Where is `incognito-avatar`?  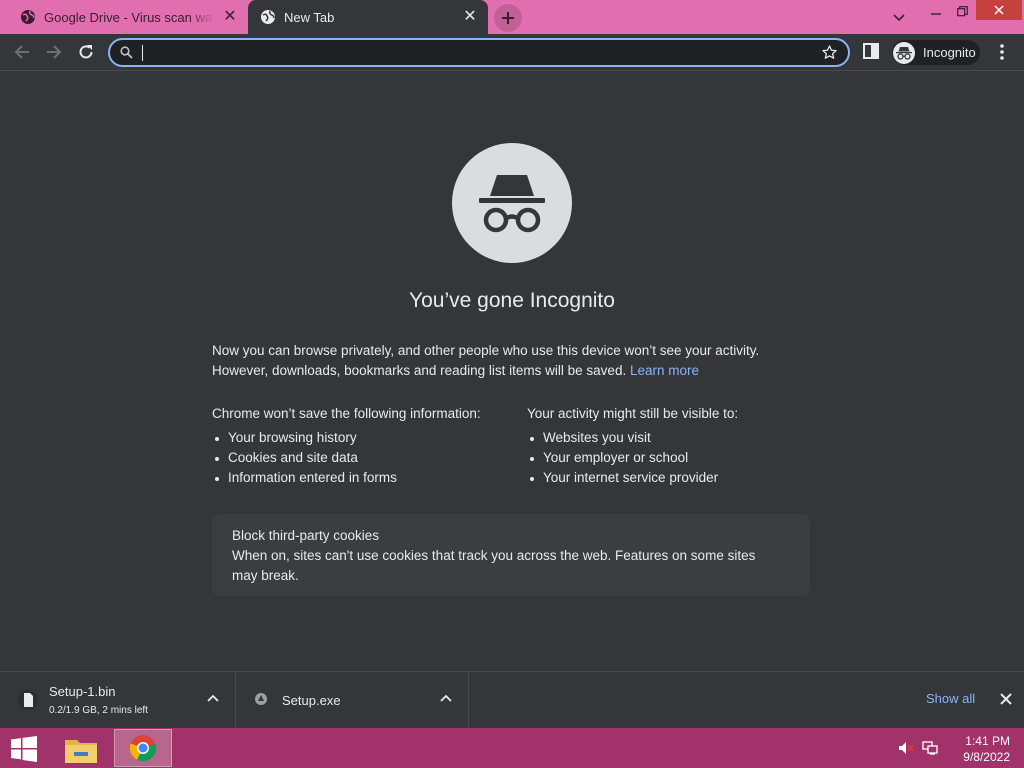
incognito-avatar is located at coordinates (904, 52).